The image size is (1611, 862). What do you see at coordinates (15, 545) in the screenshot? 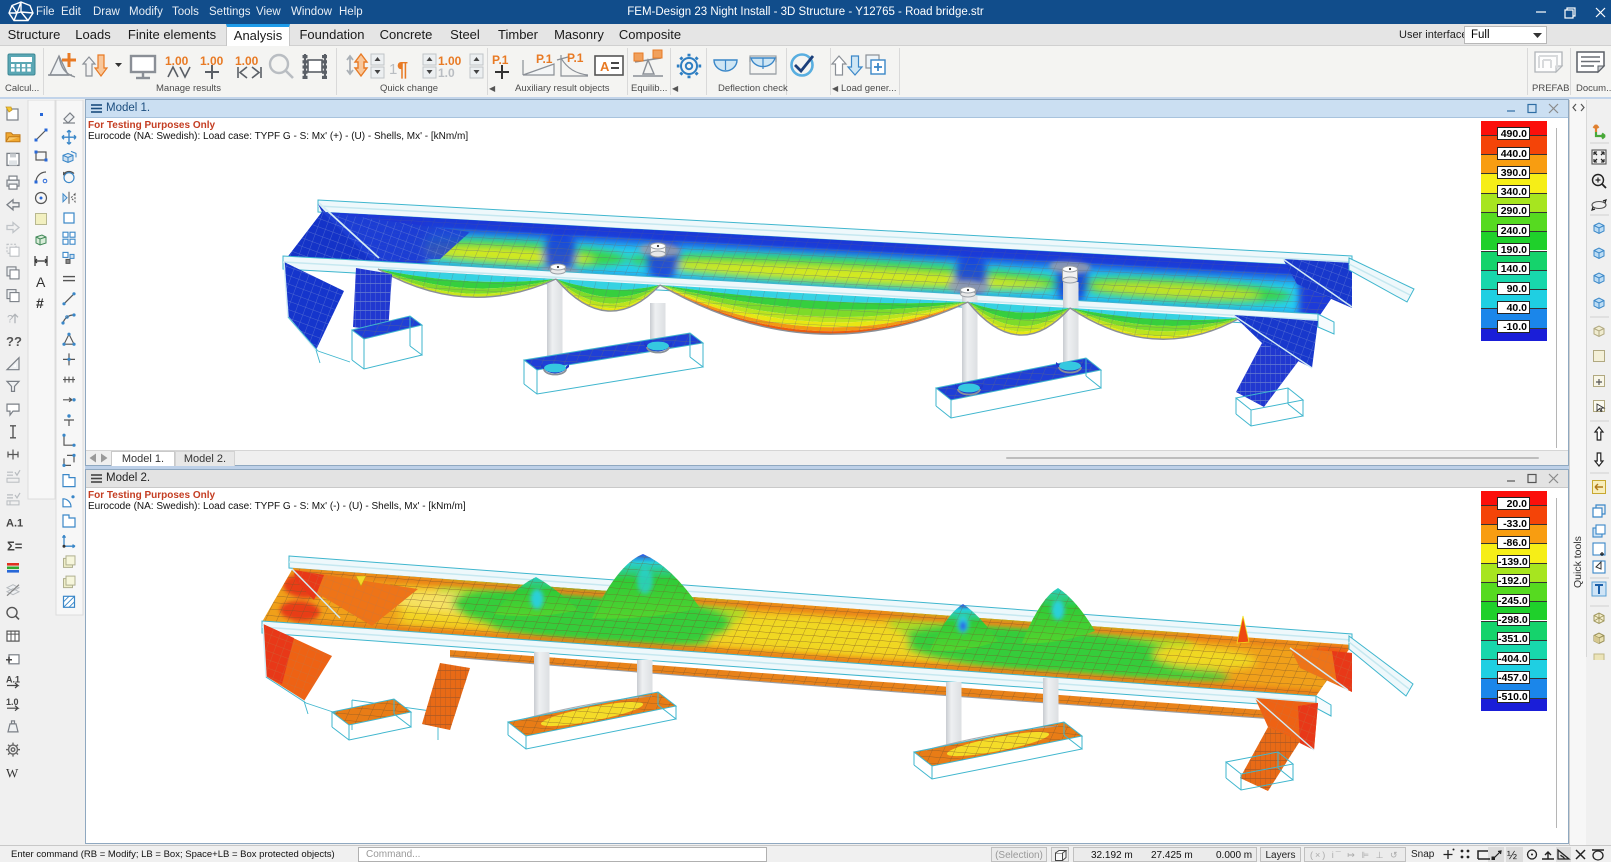
I see `svg-text: Σ=` at bounding box center [15, 545].